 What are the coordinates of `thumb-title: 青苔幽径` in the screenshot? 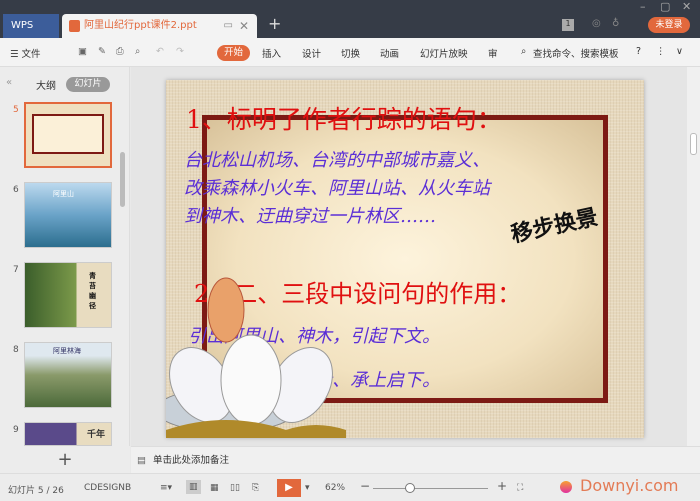 It's located at (92, 291).